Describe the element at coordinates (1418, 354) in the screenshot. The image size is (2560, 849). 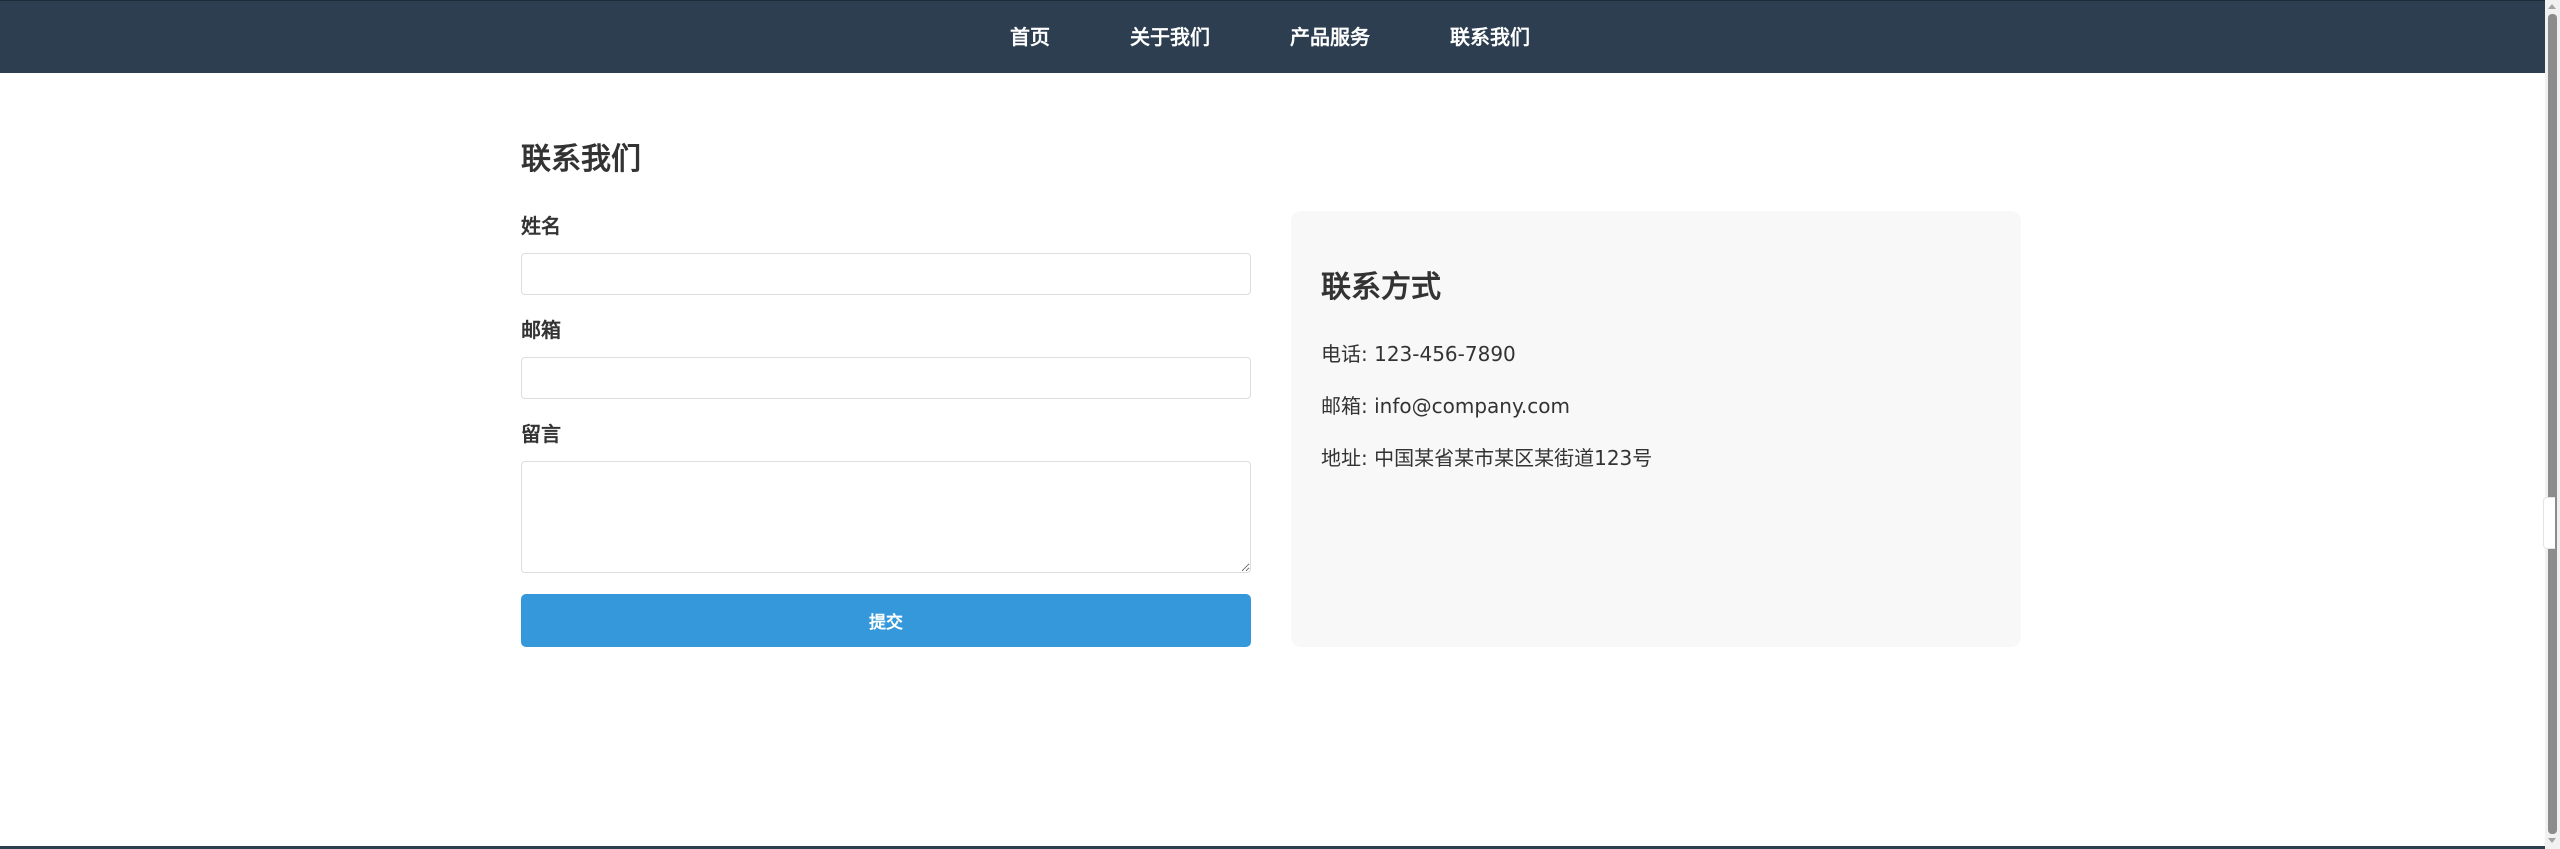
I see `contact-phone: 电话: 123-456-7890` at that location.